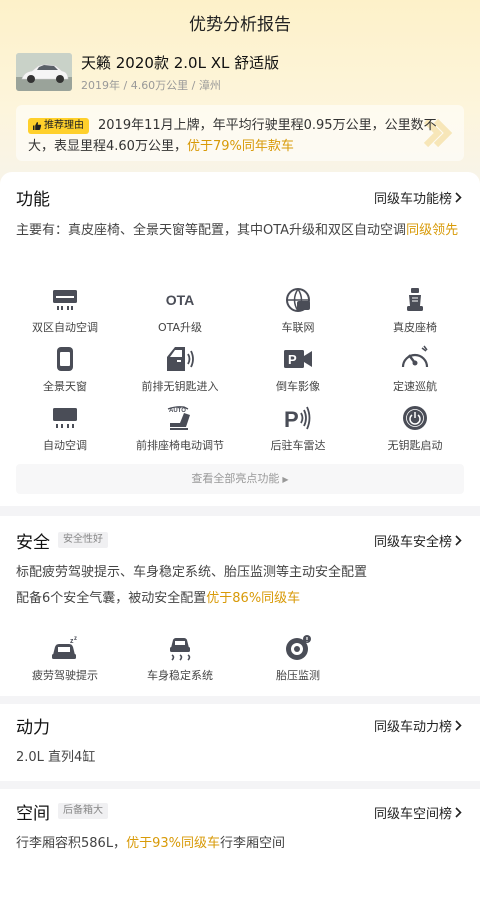  Describe the element at coordinates (415, 418) in the screenshot. I see `keyless-start-icon` at that location.